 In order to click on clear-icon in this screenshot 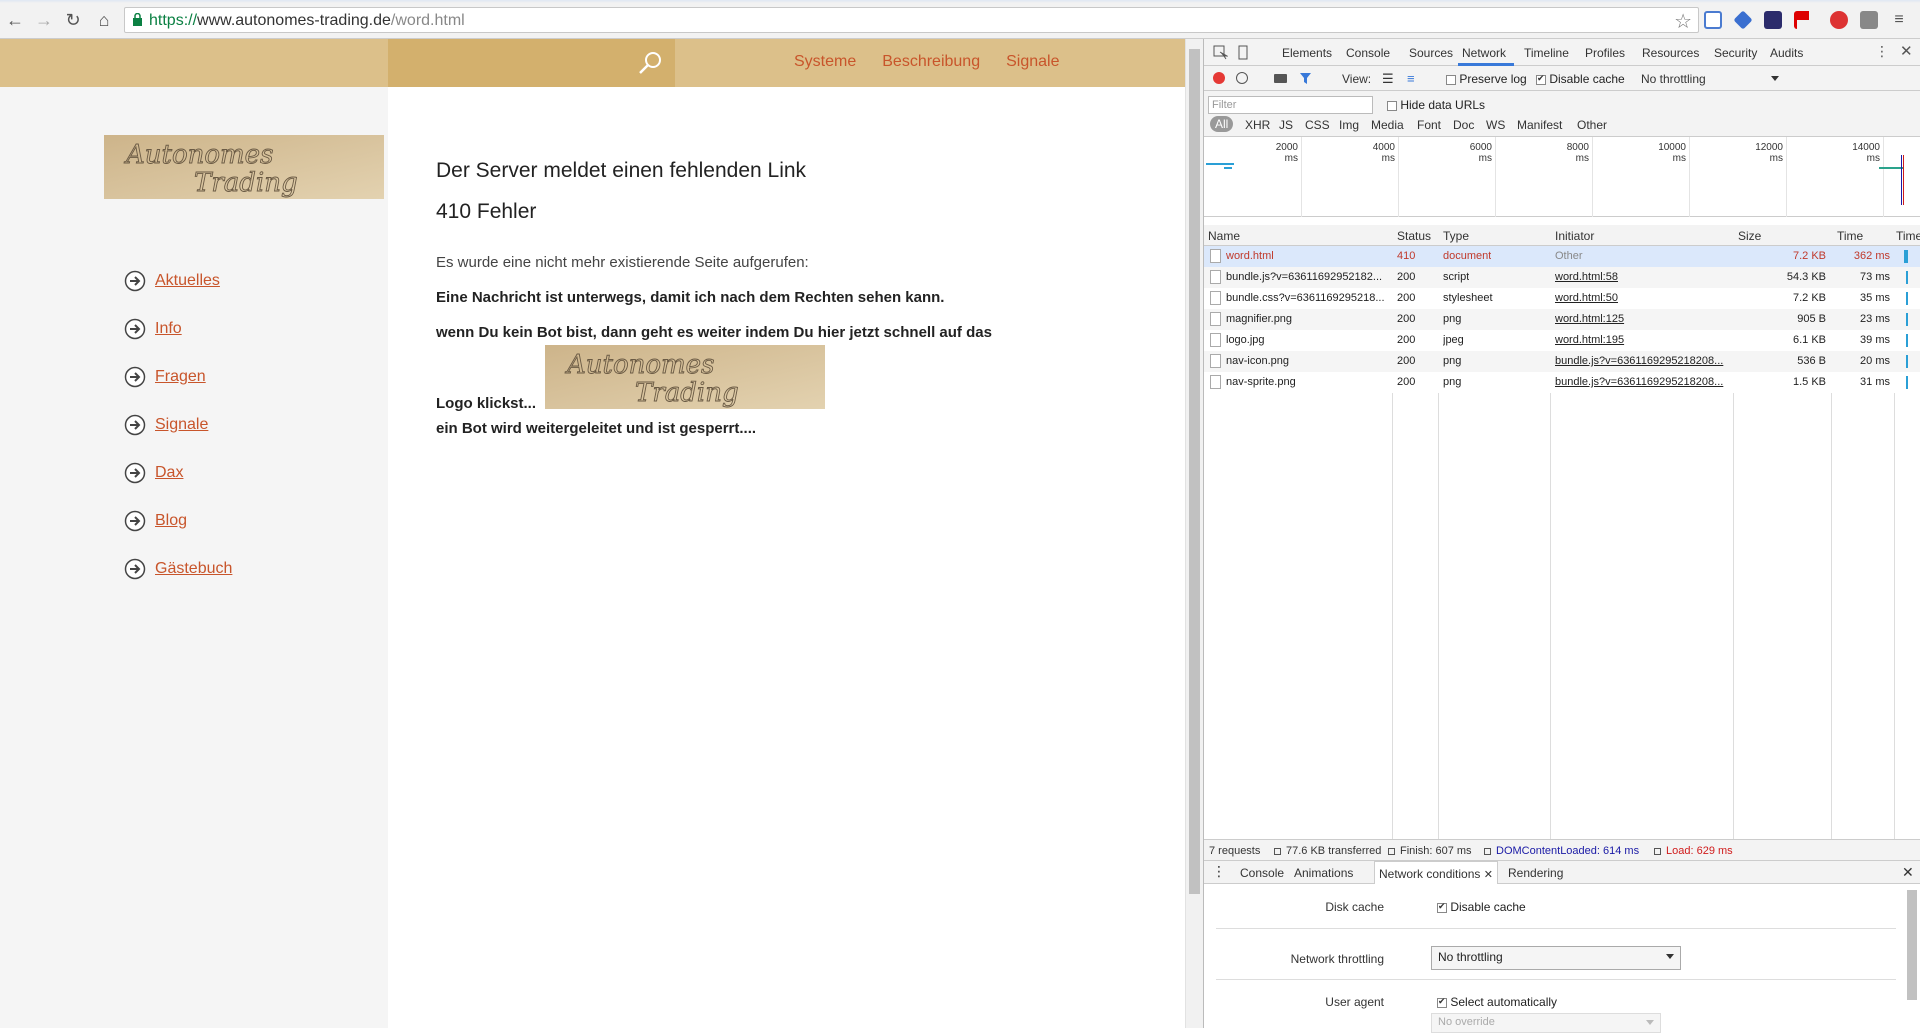, I will do `click(1242, 78)`.